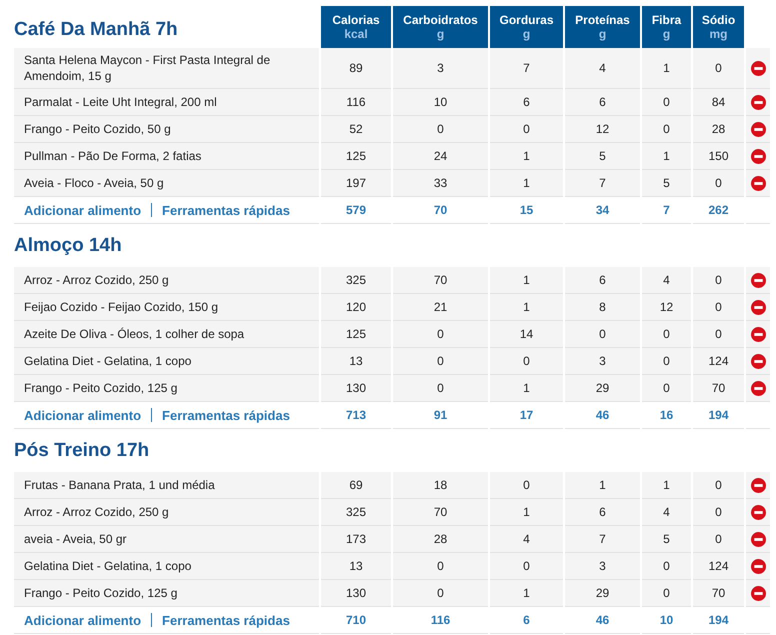  Describe the element at coordinates (356, 307) in the screenshot. I see `table-cell: 120` at that location.